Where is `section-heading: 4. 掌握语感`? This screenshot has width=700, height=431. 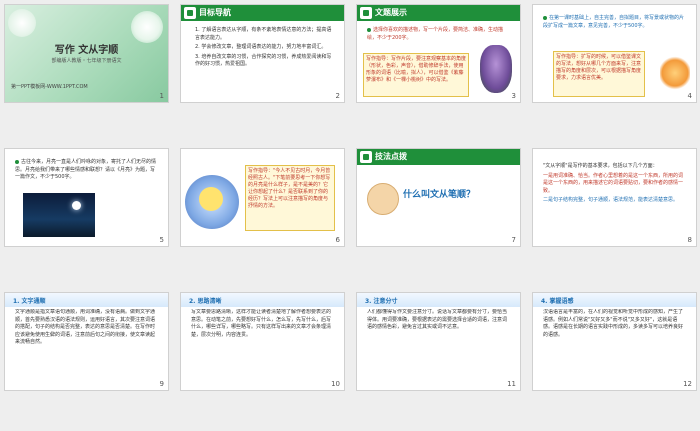 section-heading: 4. 掌握语感 is located at coordinates (557, 301).